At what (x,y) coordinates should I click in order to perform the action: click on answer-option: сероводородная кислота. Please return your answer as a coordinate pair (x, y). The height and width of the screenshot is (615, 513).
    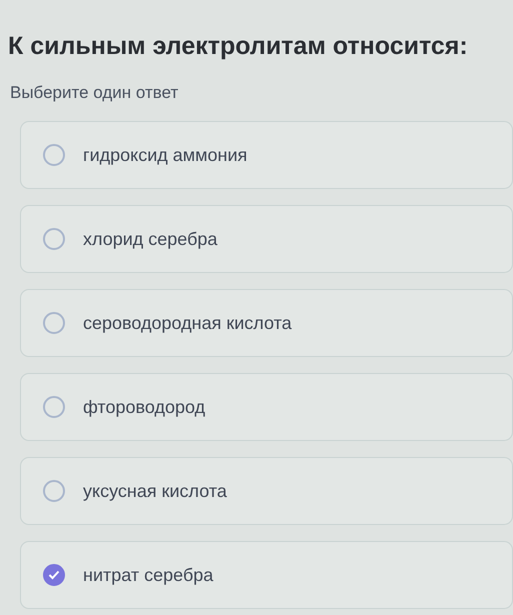
    Looking at the image, I should click on (266, 323).